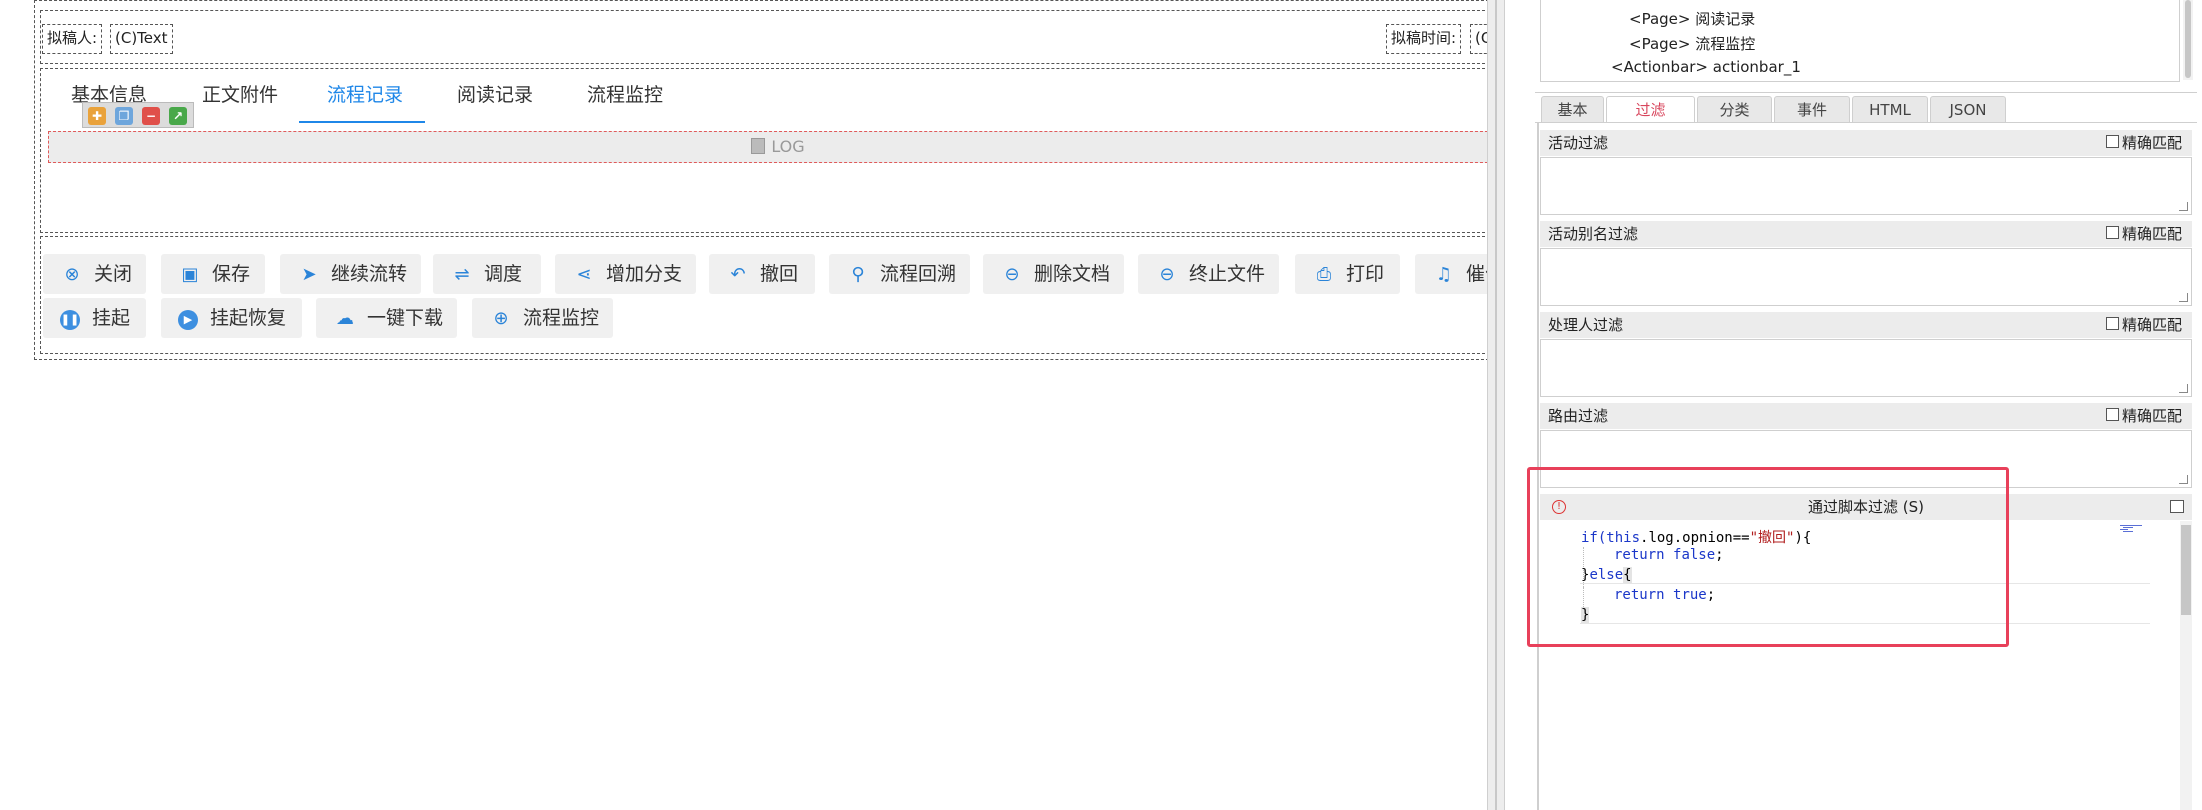  I want to click on send-icon: ➤, so click(309, 274).